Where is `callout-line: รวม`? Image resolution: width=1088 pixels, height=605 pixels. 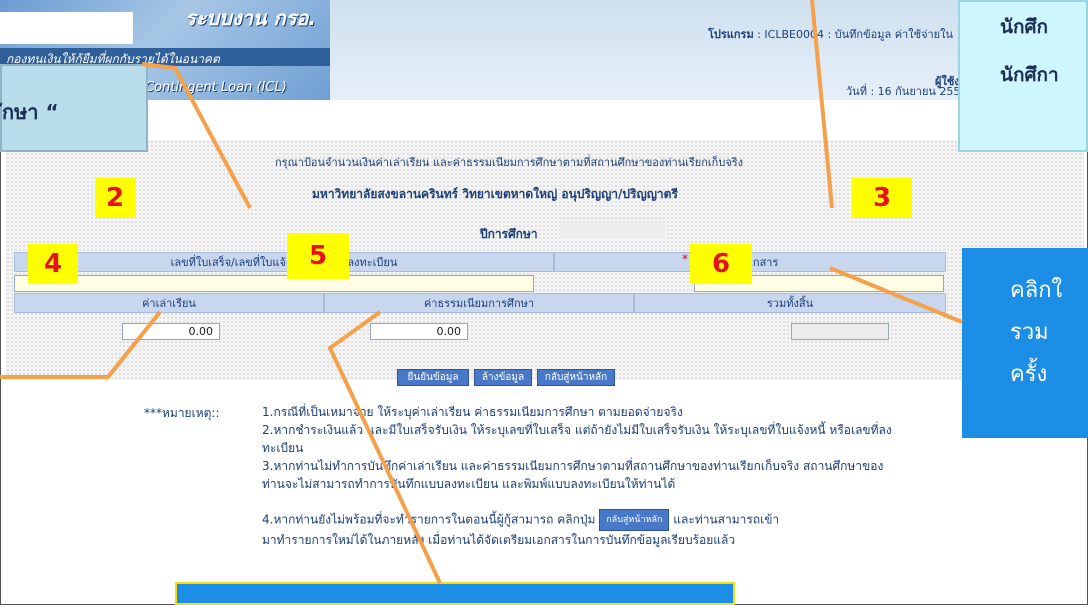 callout-line: รวม is located at coordinates (1029, 332).